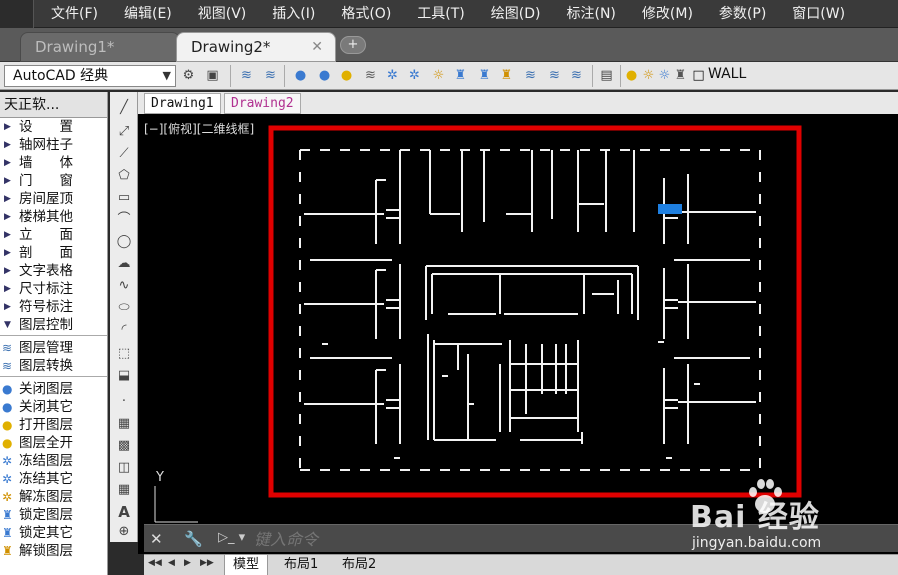 The height and width of the screenshot is (575, 898). Describe the element at coordinates (698, 75) in the screenshot. I see `layer-color-swatch: □` at that location.